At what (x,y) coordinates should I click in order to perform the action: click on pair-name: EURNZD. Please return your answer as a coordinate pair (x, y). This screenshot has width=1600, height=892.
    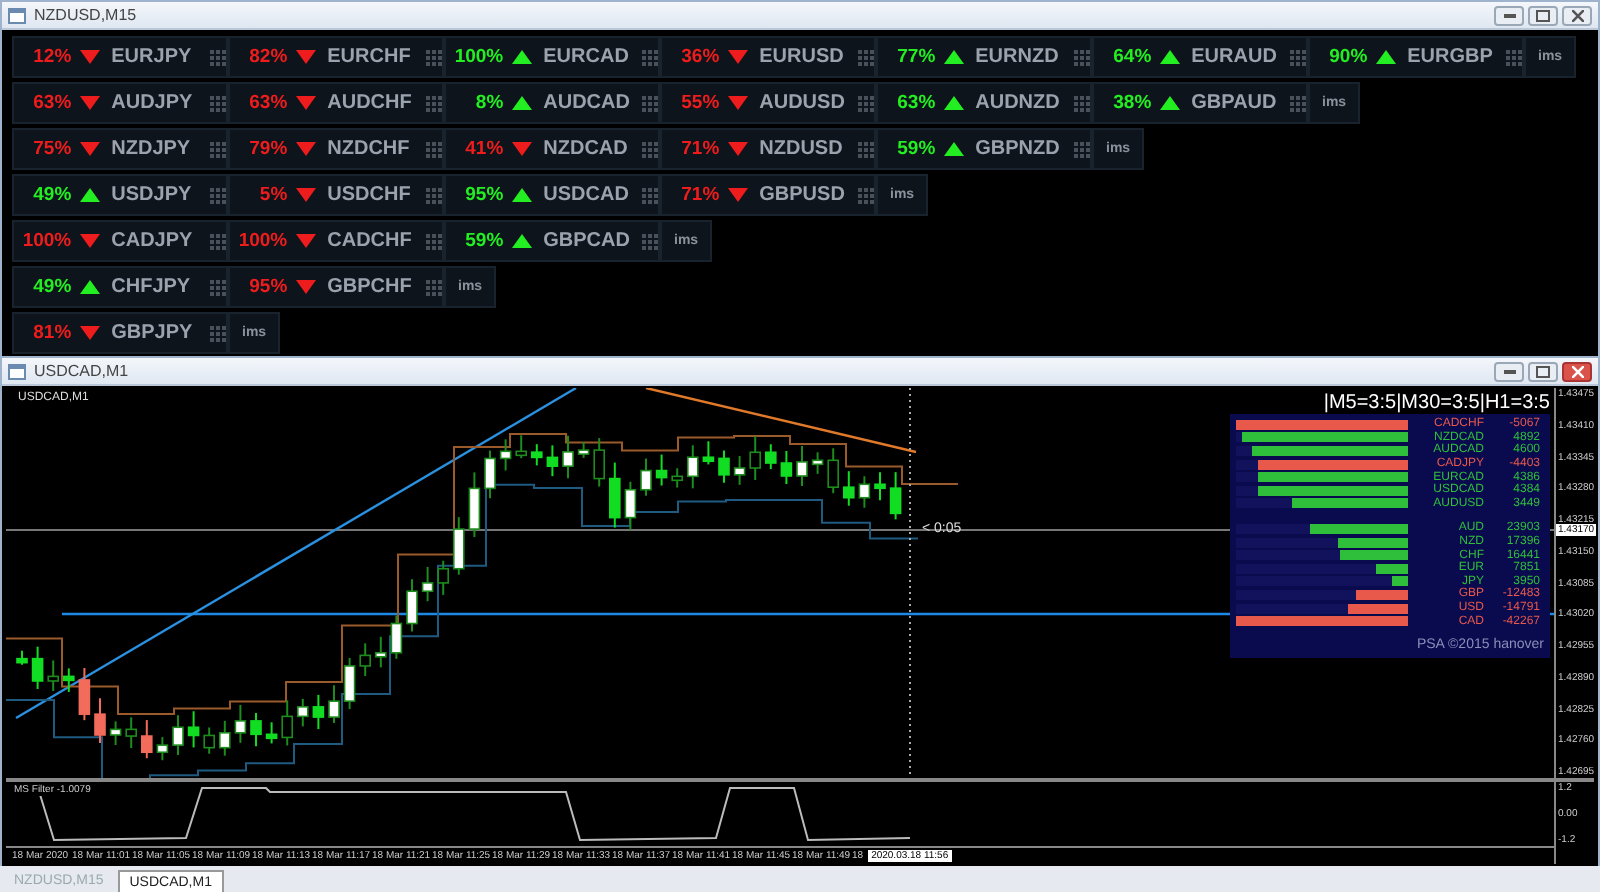
    Looking at the image, I should click on (1018, 57).